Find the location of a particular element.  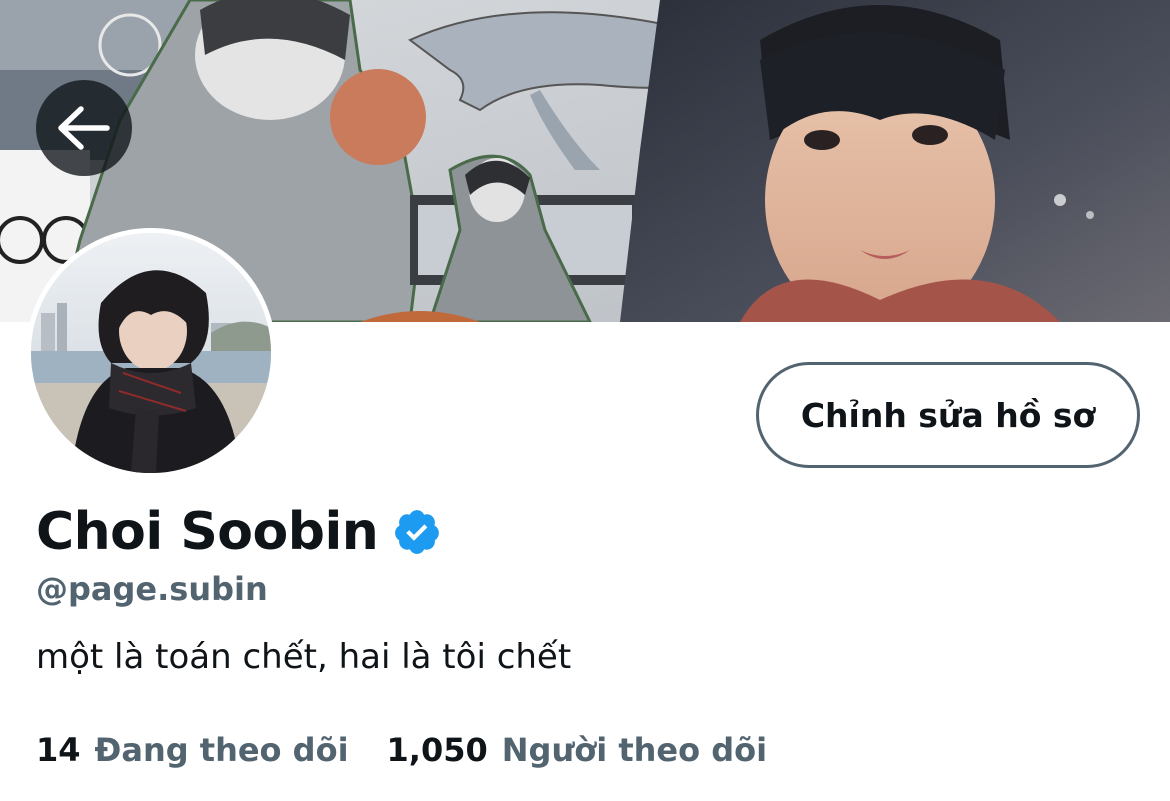

profile-avatar is located at coordinates (151, 353).